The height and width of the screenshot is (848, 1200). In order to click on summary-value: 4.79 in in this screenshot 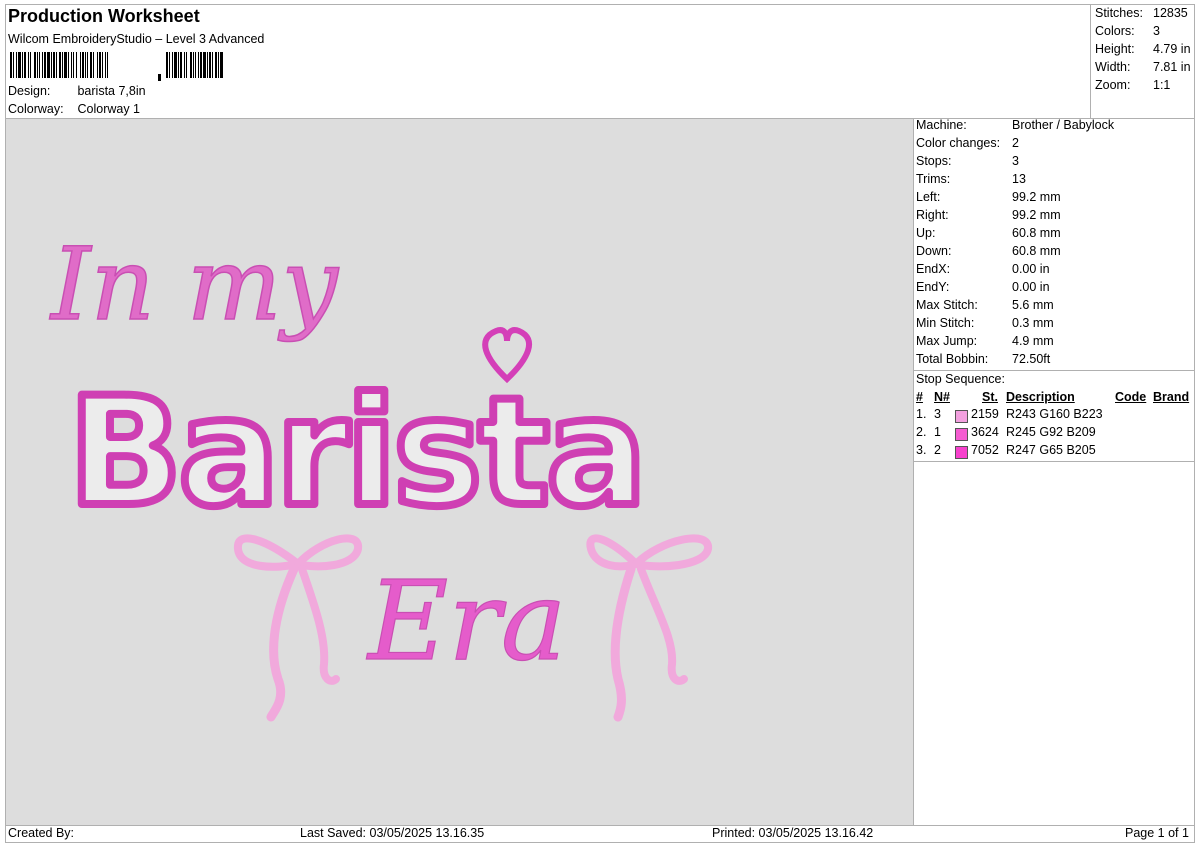, I will do `click(1172, 49)`.